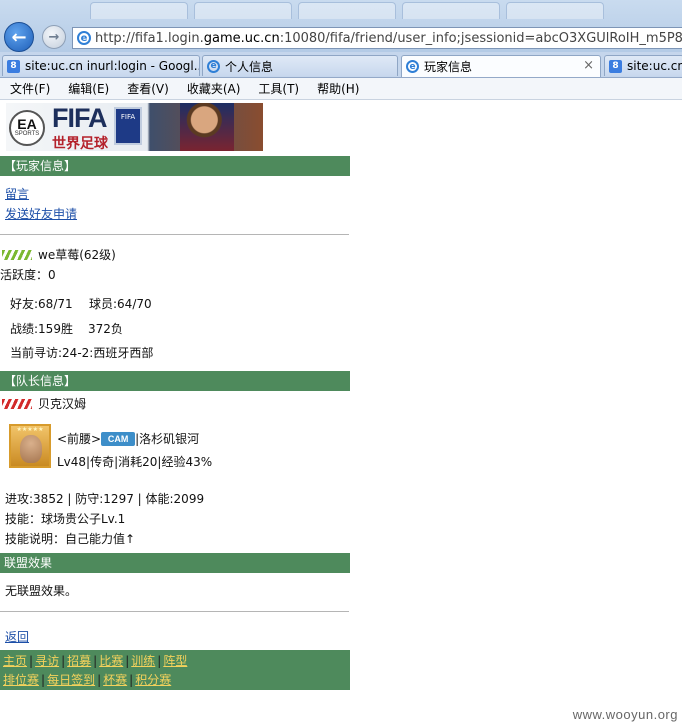  I want to click on captain-avatar: ★★★★★, so click(30, 446).